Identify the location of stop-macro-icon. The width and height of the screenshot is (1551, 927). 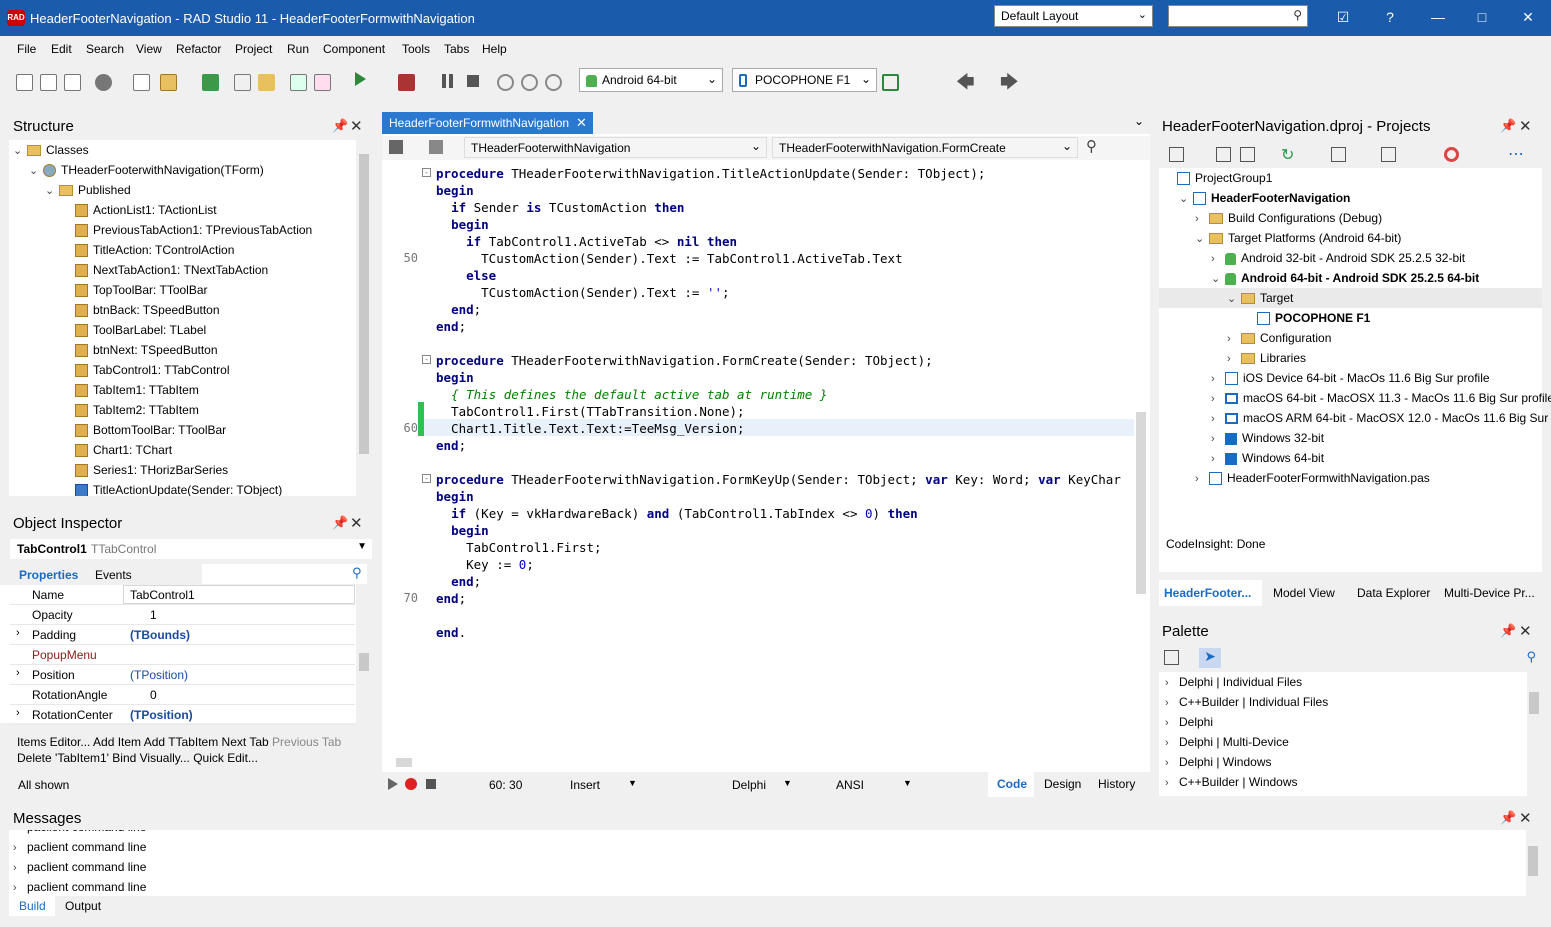
(431, 784).